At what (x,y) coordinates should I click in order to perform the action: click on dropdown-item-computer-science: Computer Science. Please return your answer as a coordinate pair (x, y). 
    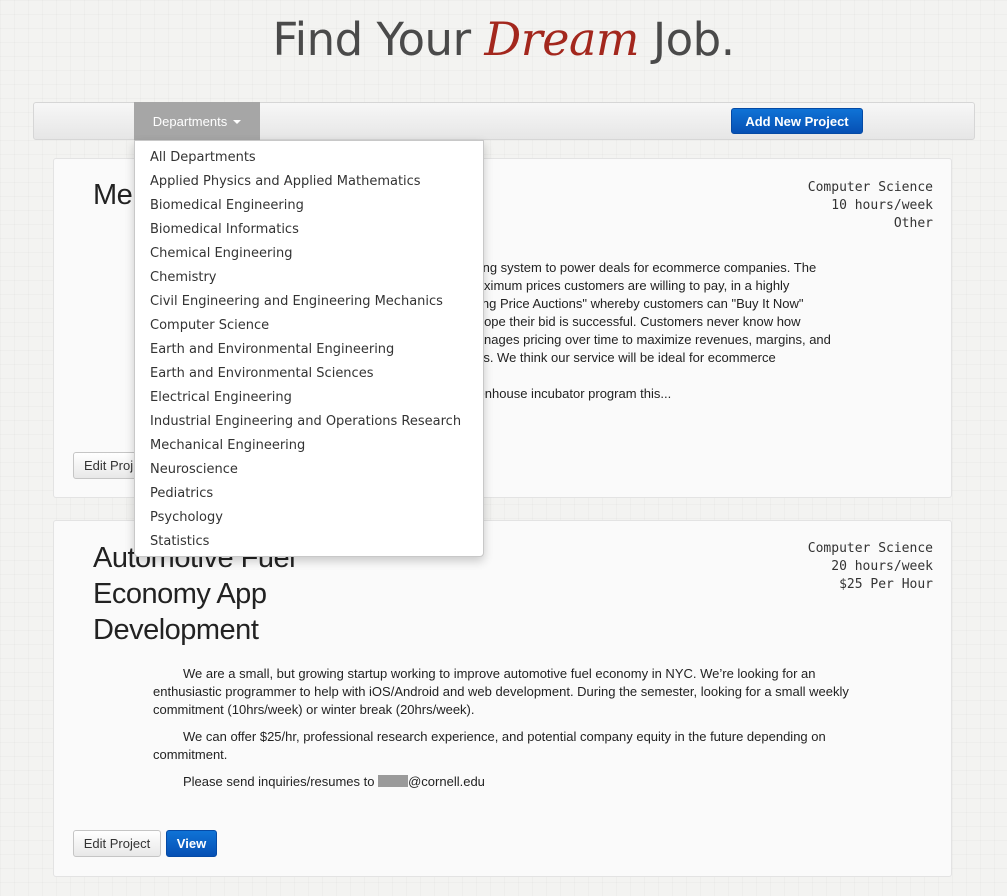
    Looking at the image, I should click on (309, 326).